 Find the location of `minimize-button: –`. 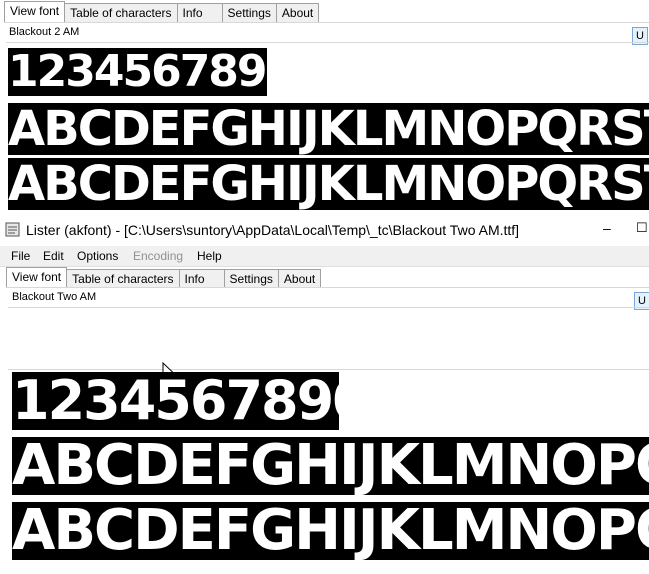

minimize-button: – is located at coordinates (607, 228).